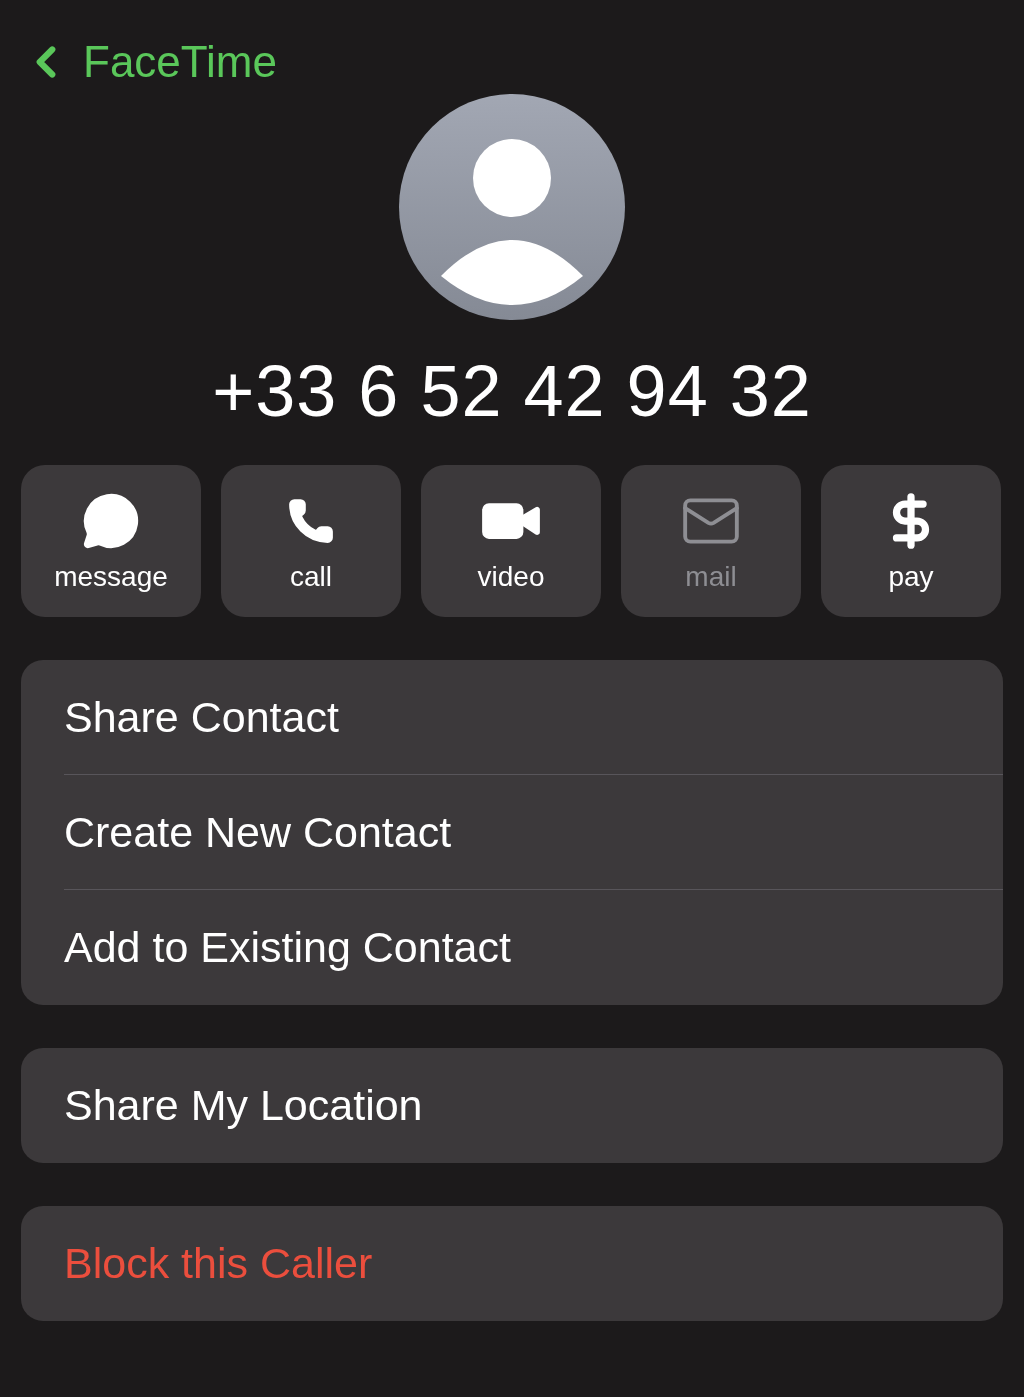 This screenshot has height=1397, width=1024. What do you see at coordinates (533, 947) in the screenshot?
I see `list-row: Add to Existing Contact` at bounding box center [533, 947].